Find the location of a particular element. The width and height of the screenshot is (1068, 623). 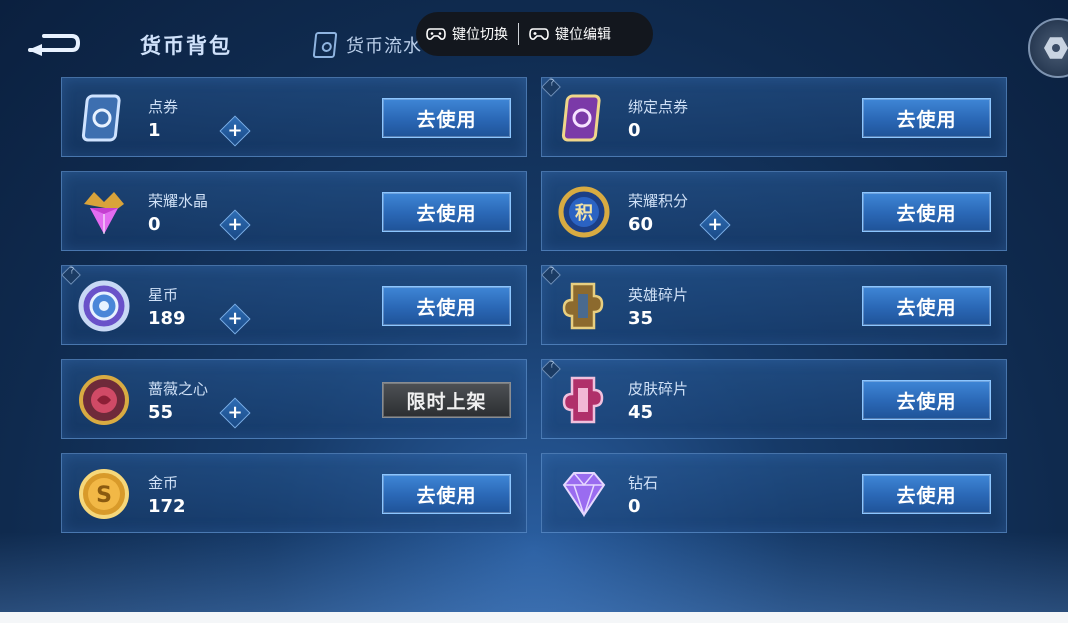

currency-name: 钻石 is located at coordinates (643, 483).